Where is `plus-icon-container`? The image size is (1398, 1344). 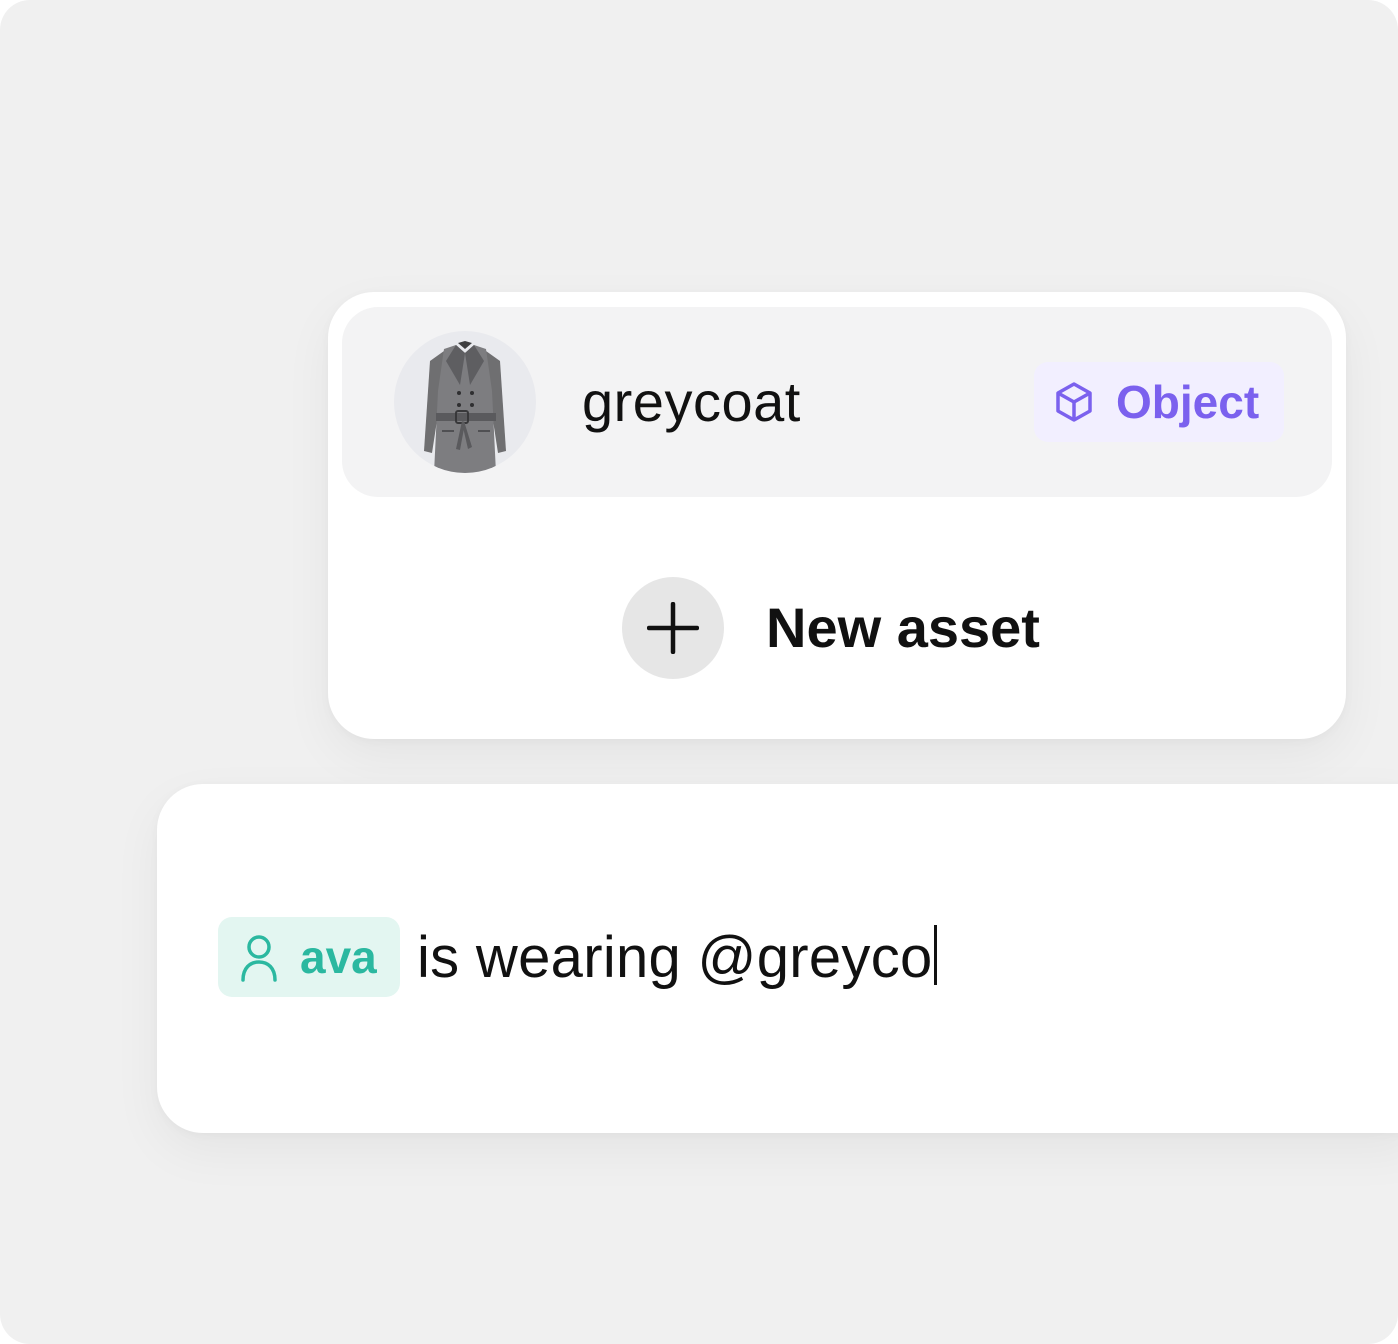
plus-icon-container is located at coordinates (673, 628).